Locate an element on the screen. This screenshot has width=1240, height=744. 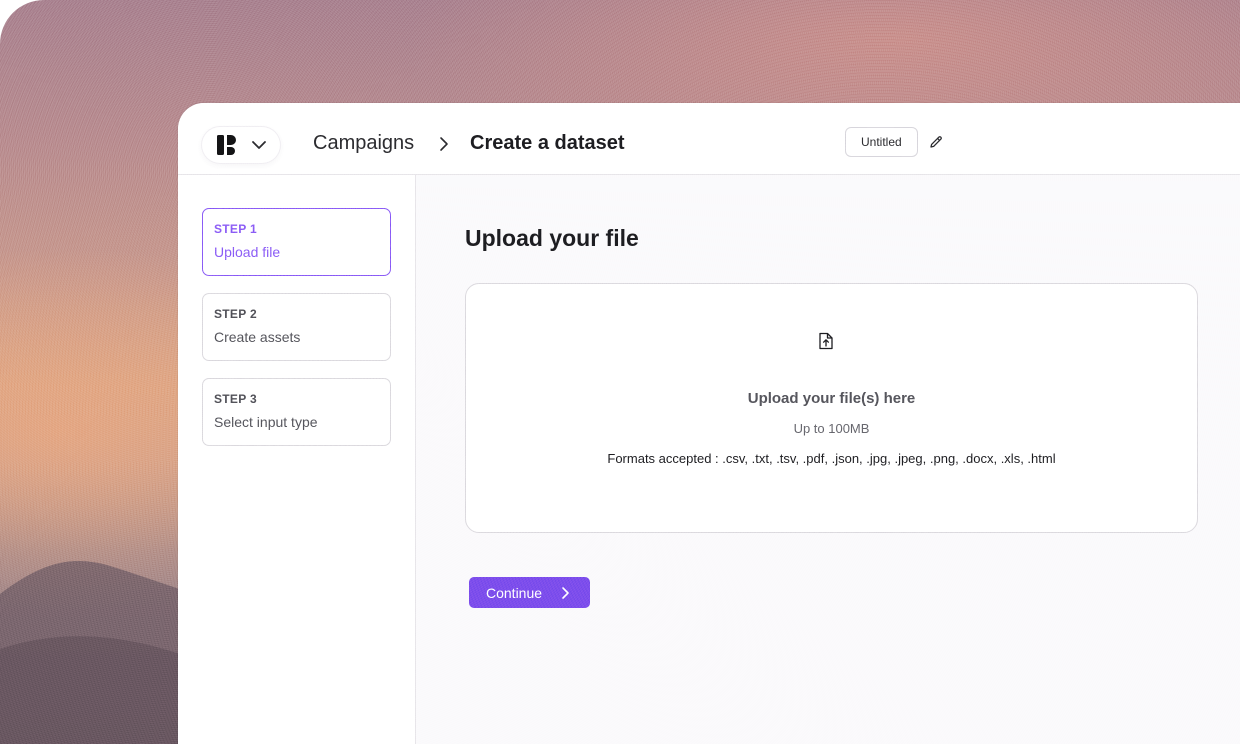
step-number: STEP 3 is located at coordinates (235, 399).